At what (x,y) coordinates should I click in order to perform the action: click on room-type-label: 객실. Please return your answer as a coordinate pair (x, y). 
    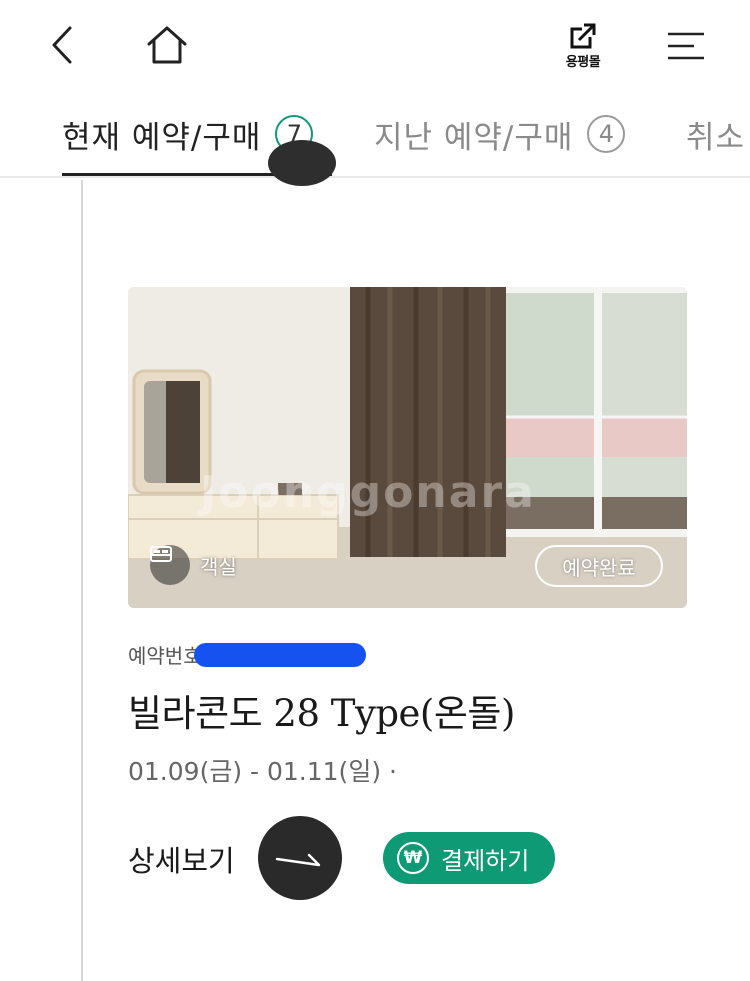
    Looking at the image, I should click on (218, 566).